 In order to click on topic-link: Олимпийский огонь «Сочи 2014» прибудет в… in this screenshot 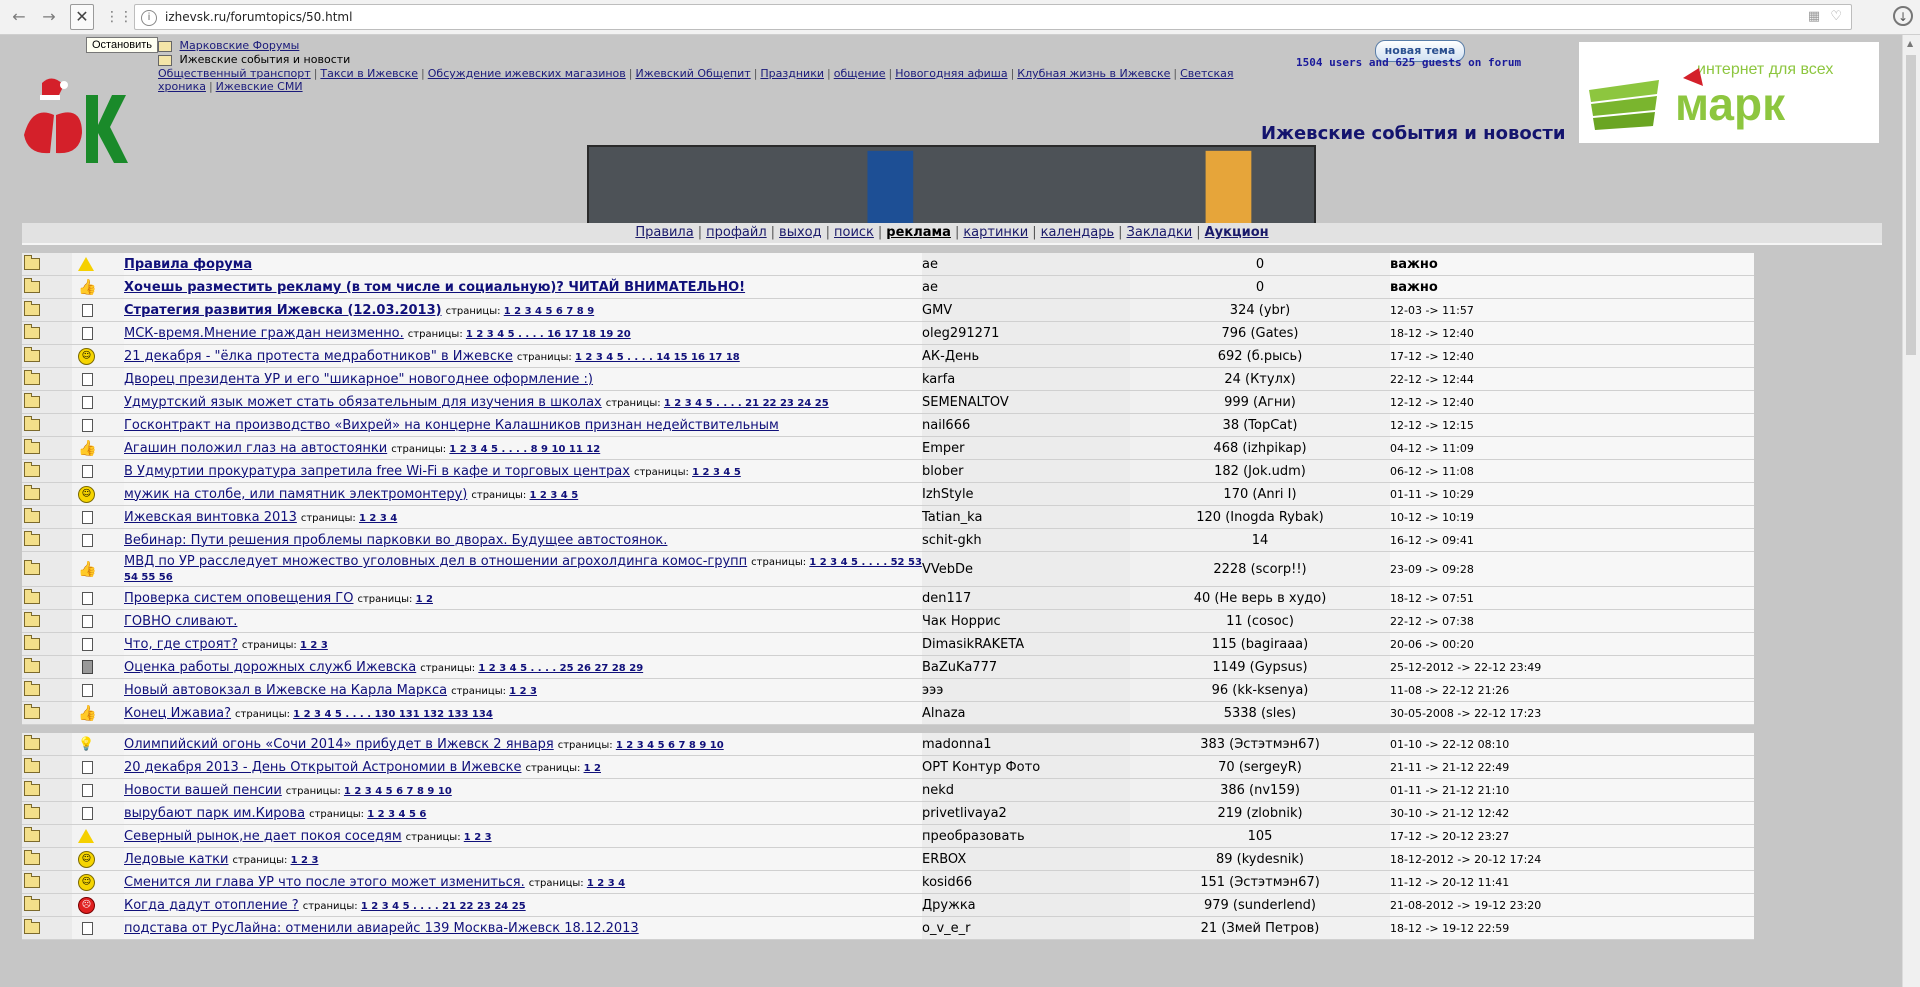, I will do `click(339, 744)`.